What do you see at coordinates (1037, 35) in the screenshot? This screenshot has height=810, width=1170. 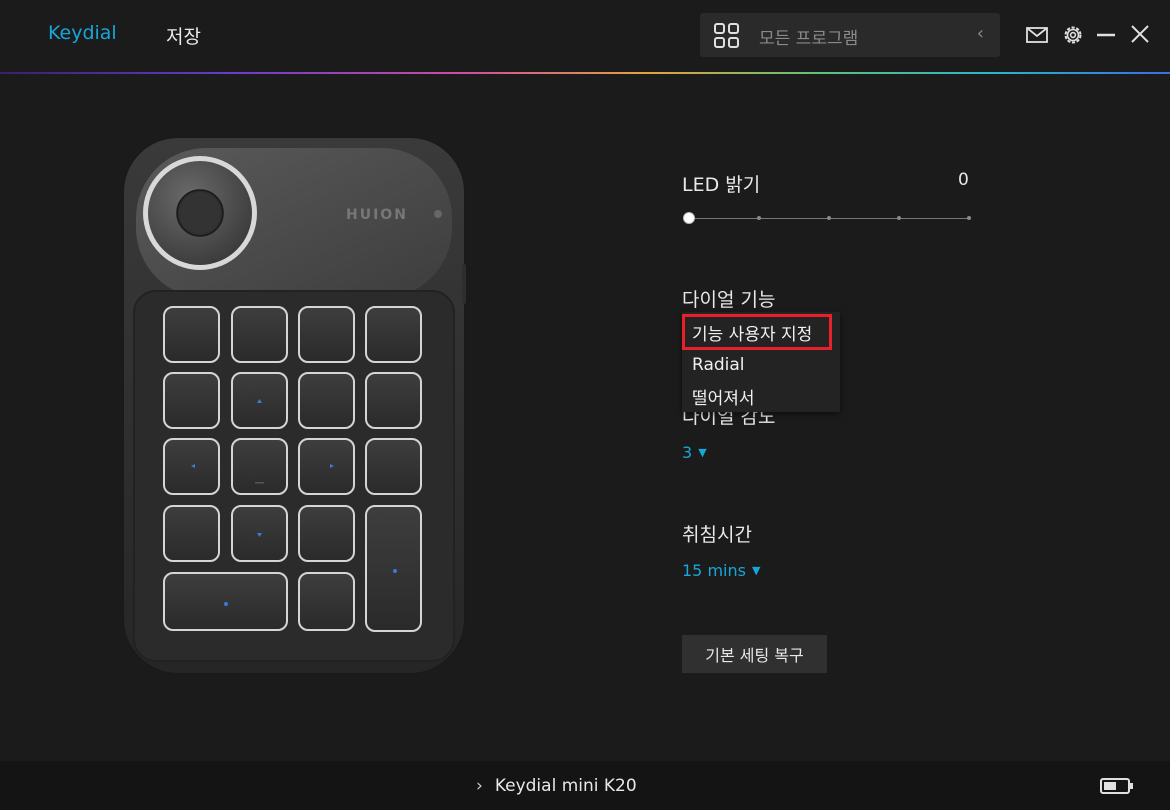 I see `mail-icon` at bounding box center [1037, 35].